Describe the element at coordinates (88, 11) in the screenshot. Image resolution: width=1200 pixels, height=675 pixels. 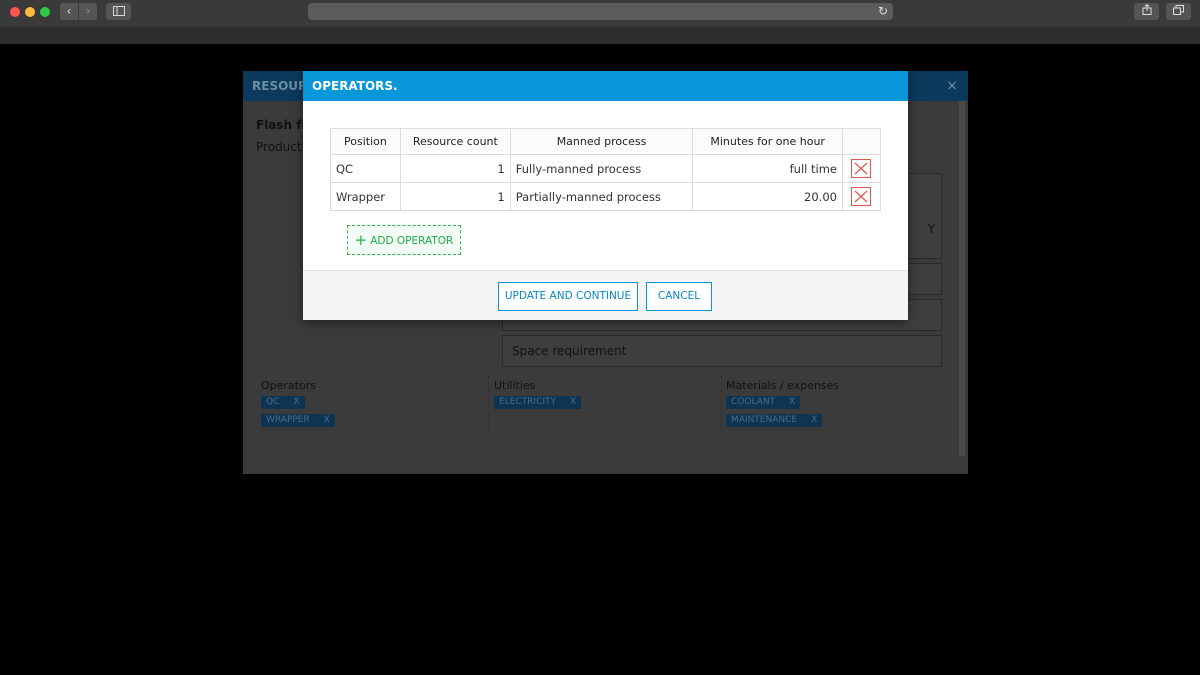
I see `chevron-right-icon: ›` at that location.